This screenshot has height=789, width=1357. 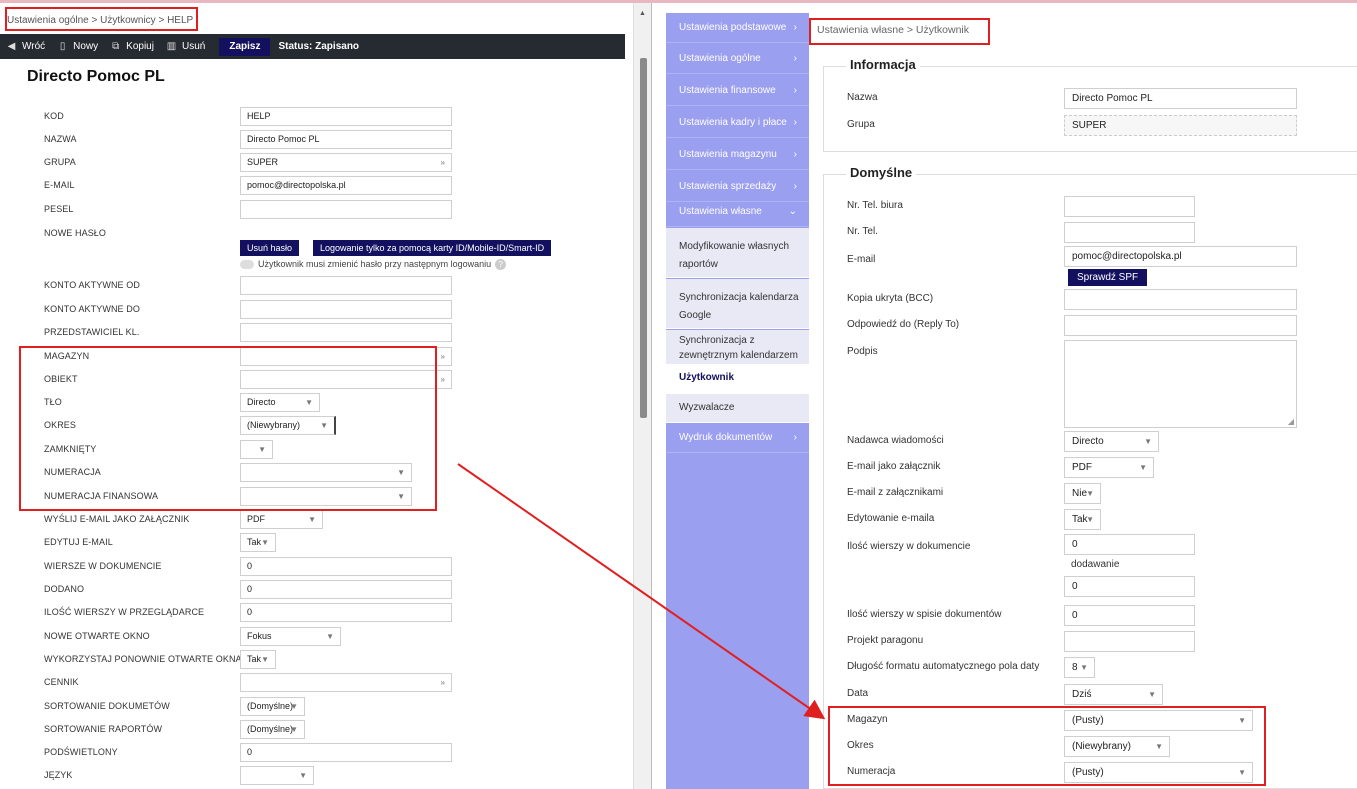 What do you see at coordinates (737, 28) in the screenshot?
I see `sidebar-item-basic: Ustawienia podstawowe ›` at bounding box center [737, 28].